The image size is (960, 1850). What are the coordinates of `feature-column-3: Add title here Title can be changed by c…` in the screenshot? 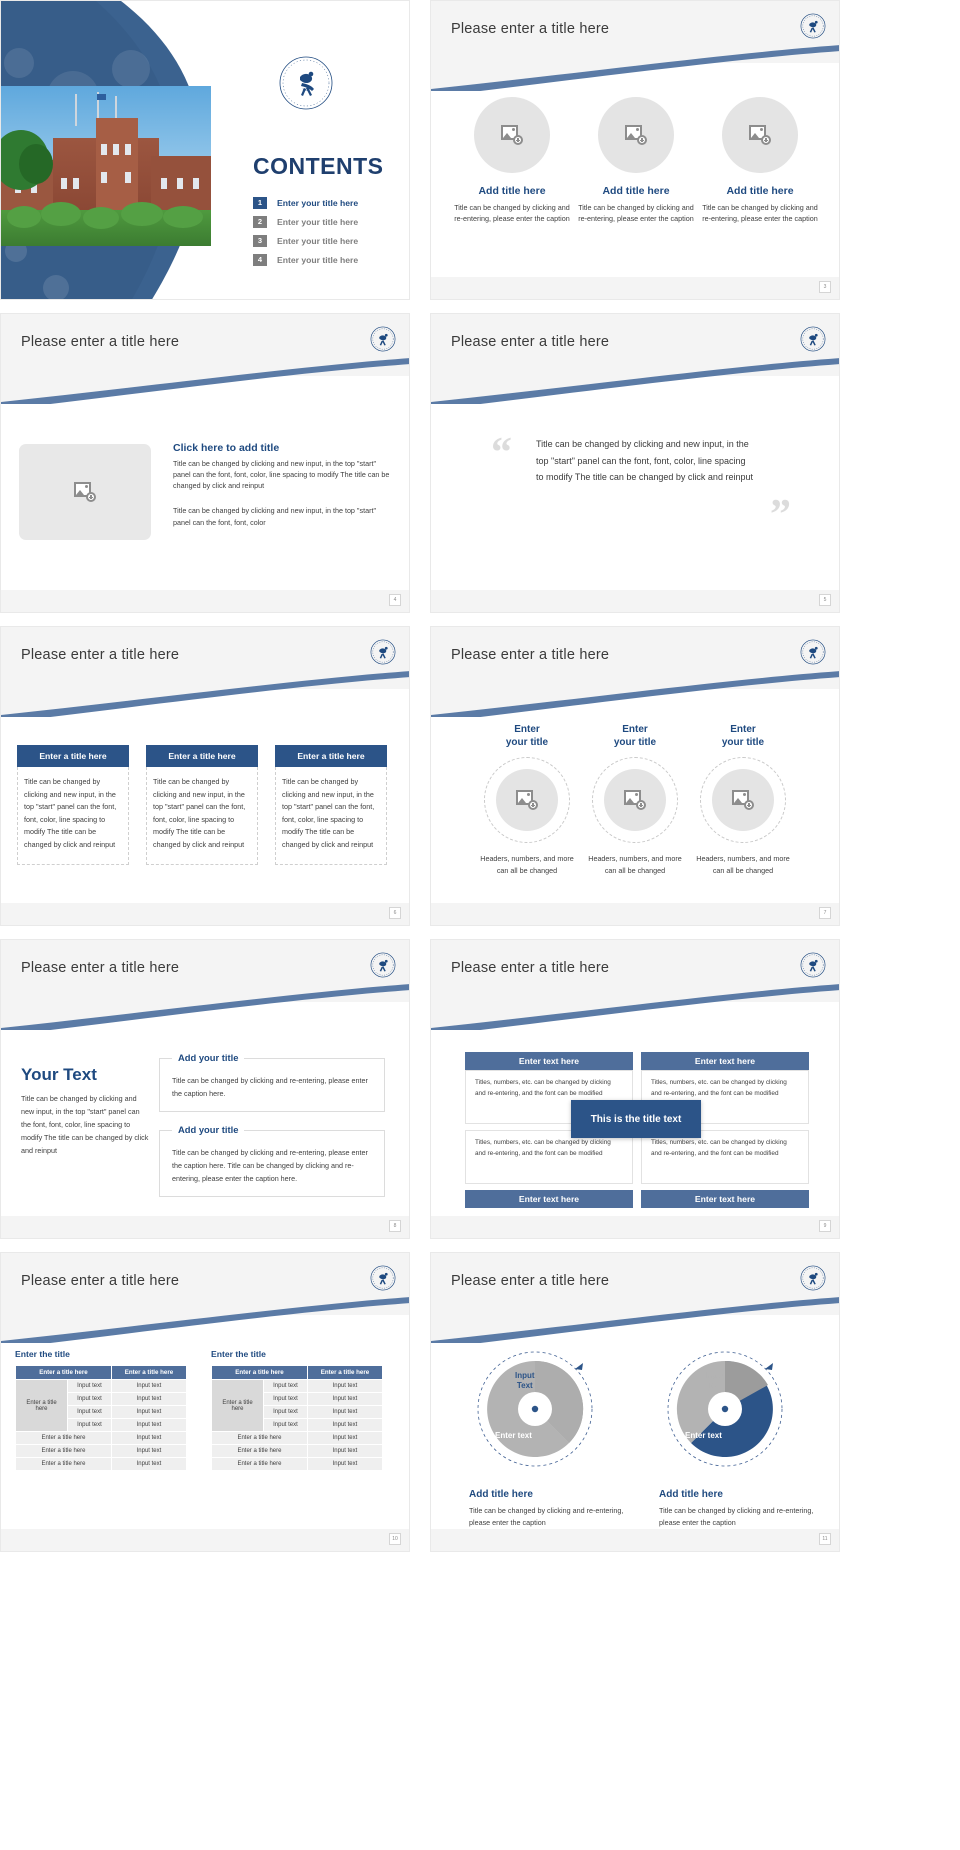 It's located at (760, 160).